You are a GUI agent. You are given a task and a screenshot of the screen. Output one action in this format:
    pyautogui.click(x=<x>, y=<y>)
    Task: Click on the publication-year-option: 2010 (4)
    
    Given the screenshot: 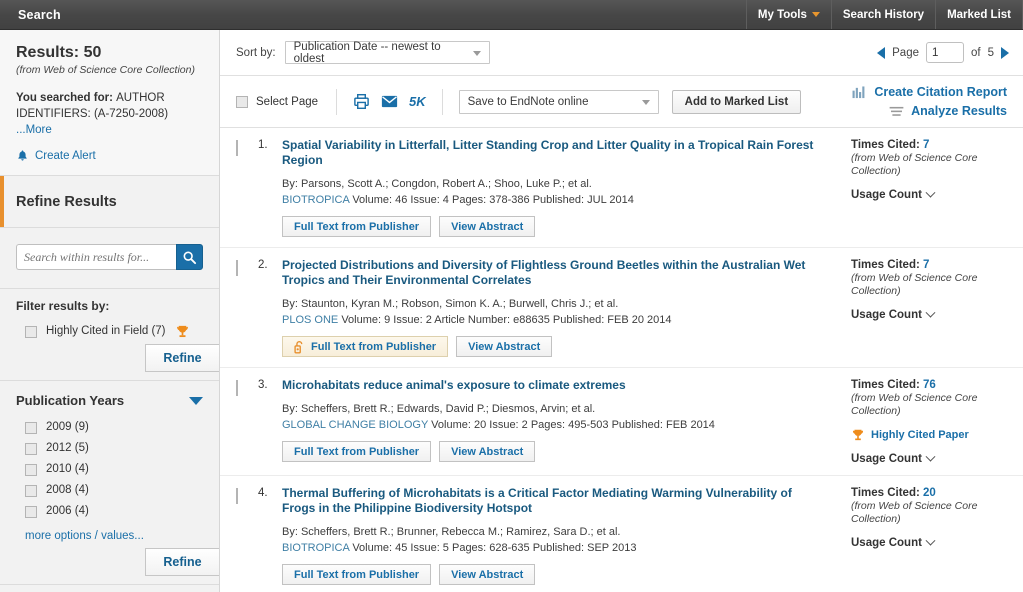 What is the action you would take?
    pyautogui.click(x=109, y=469)
    